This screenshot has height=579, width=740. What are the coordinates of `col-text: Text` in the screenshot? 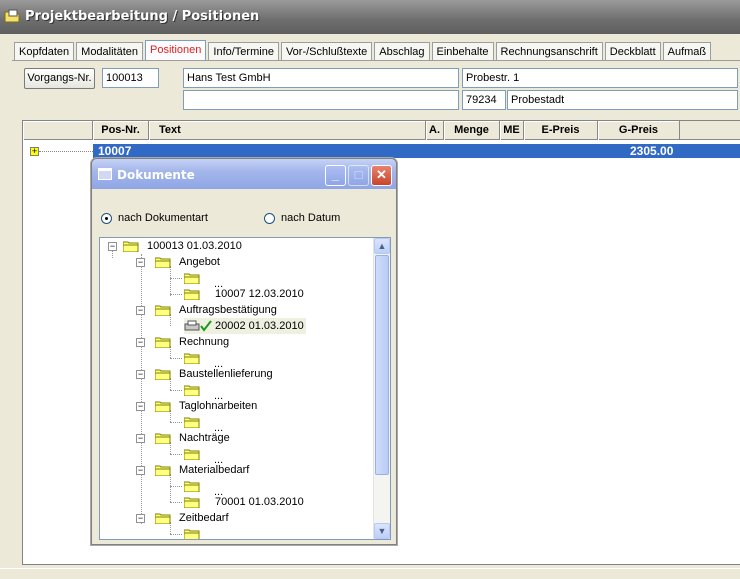 It's located at (287, 130).